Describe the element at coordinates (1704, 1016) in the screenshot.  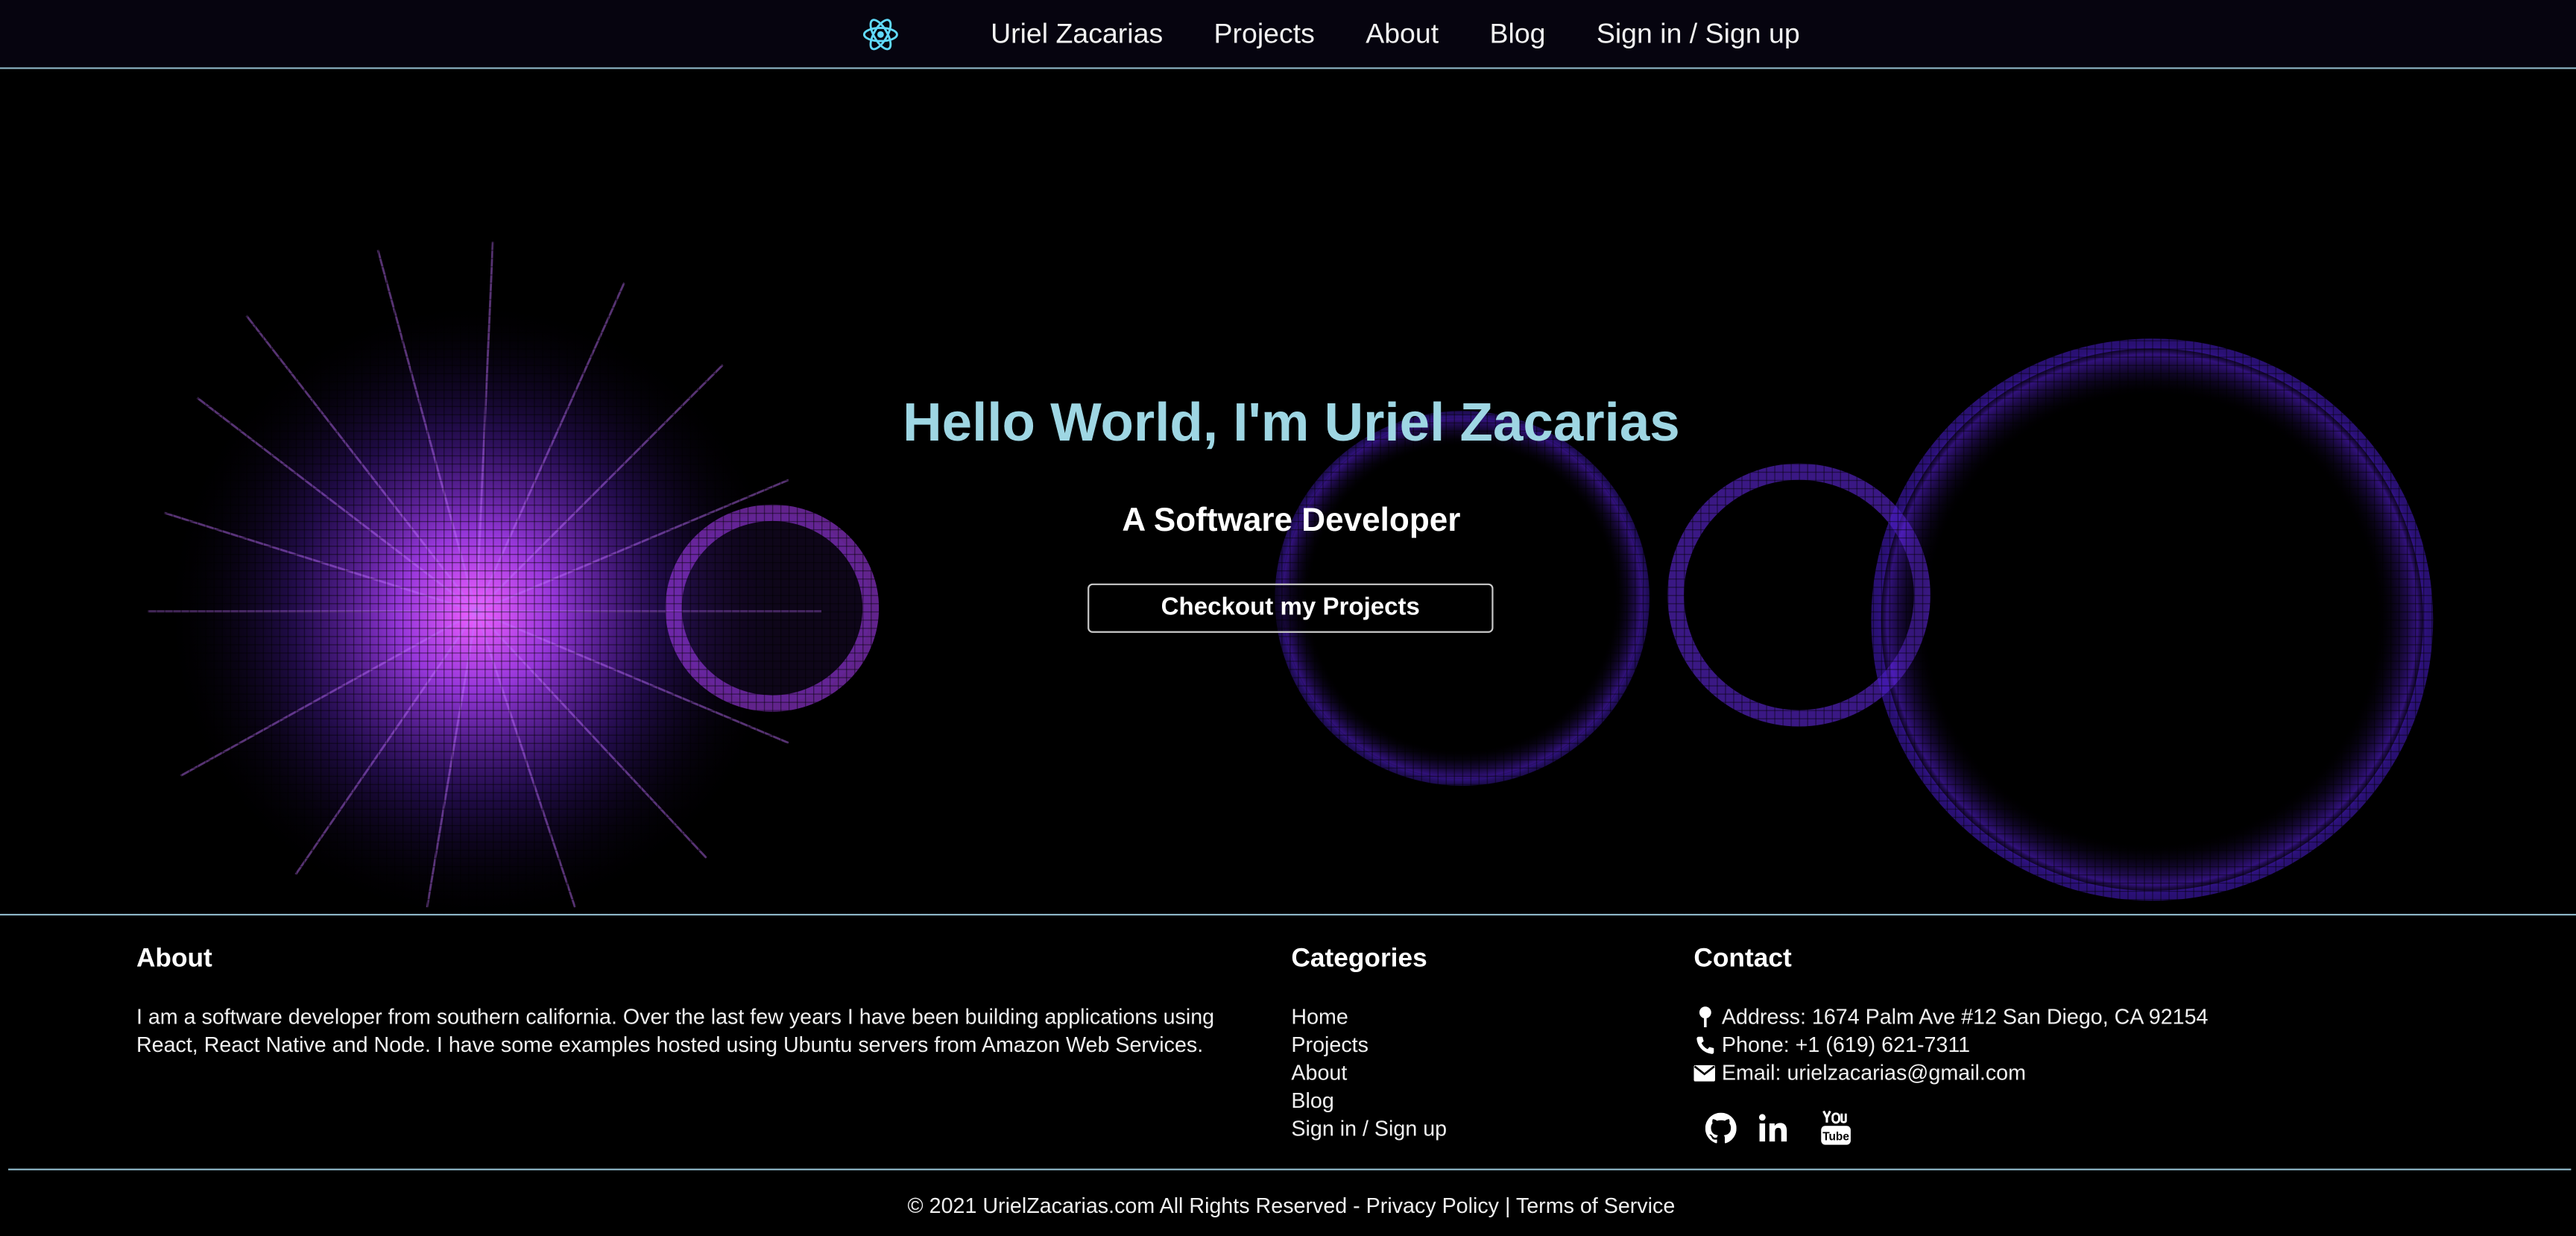
I see `map-pin-icon` at that location.